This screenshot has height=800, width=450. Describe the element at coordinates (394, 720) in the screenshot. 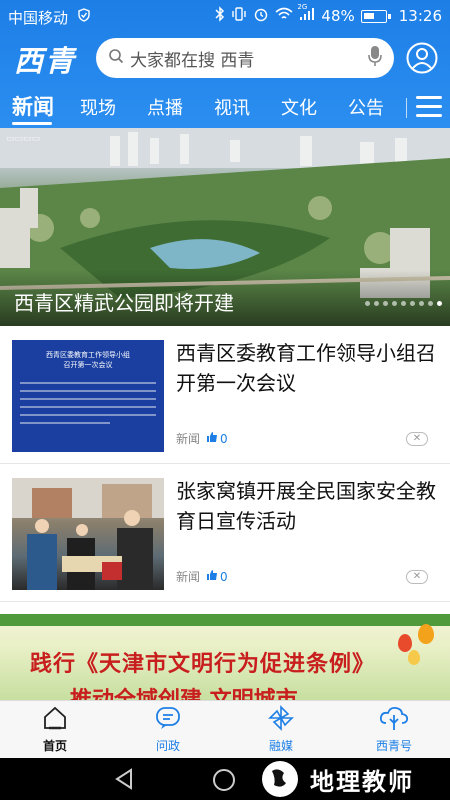

I see `cloud-tree-icon` at that location.